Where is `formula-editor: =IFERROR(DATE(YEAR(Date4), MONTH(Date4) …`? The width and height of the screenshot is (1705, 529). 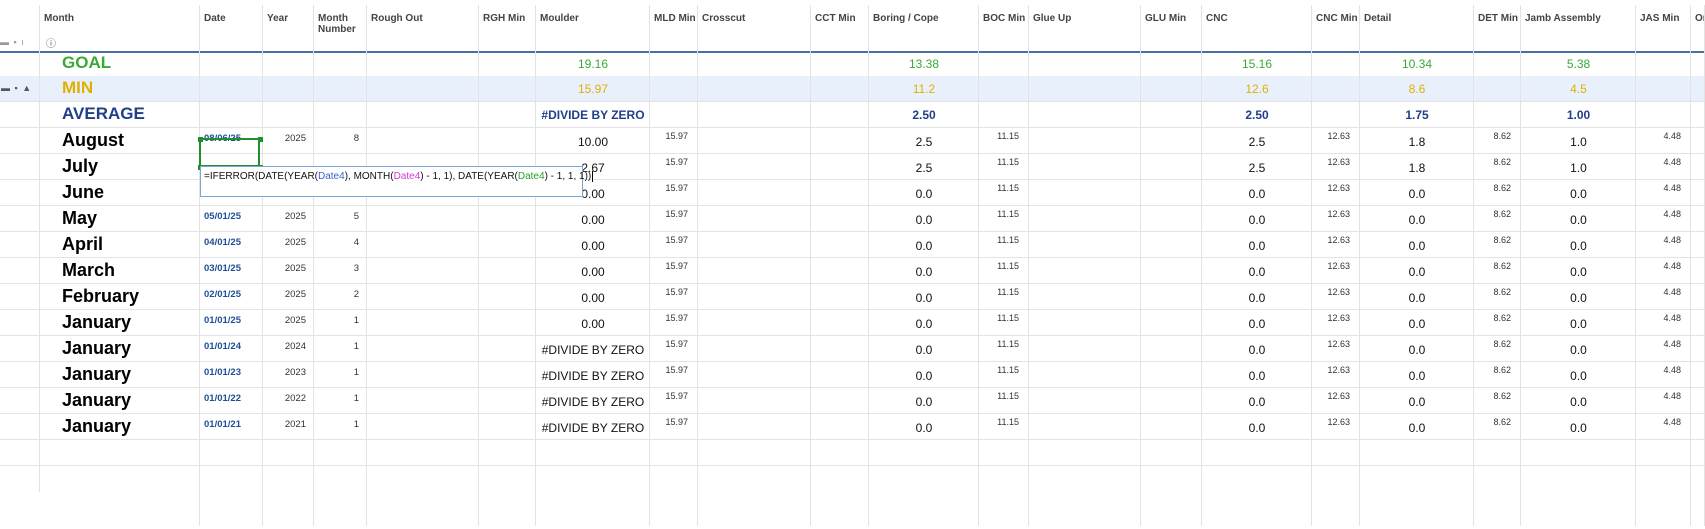 formula-editor: =IFERROR(DATE(YEAR(Date4), MONTH(Date4) … is located at coordinates (397, 181).